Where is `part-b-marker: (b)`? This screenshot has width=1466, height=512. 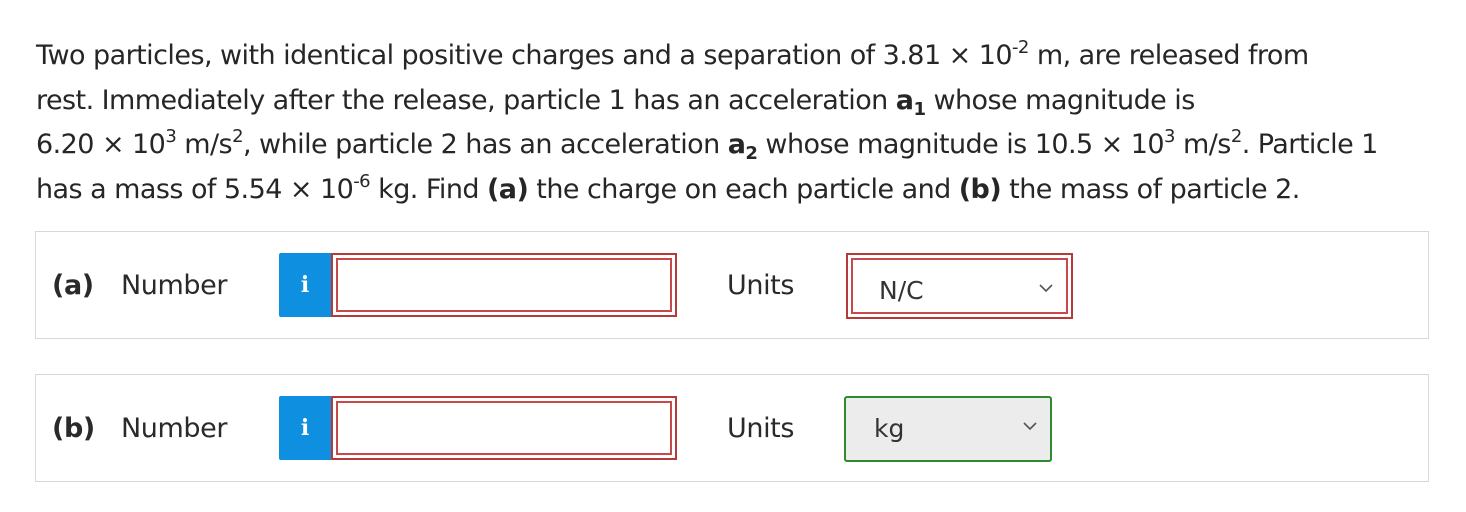 part-b-marker: (b) is located at coordinates (980, 189).